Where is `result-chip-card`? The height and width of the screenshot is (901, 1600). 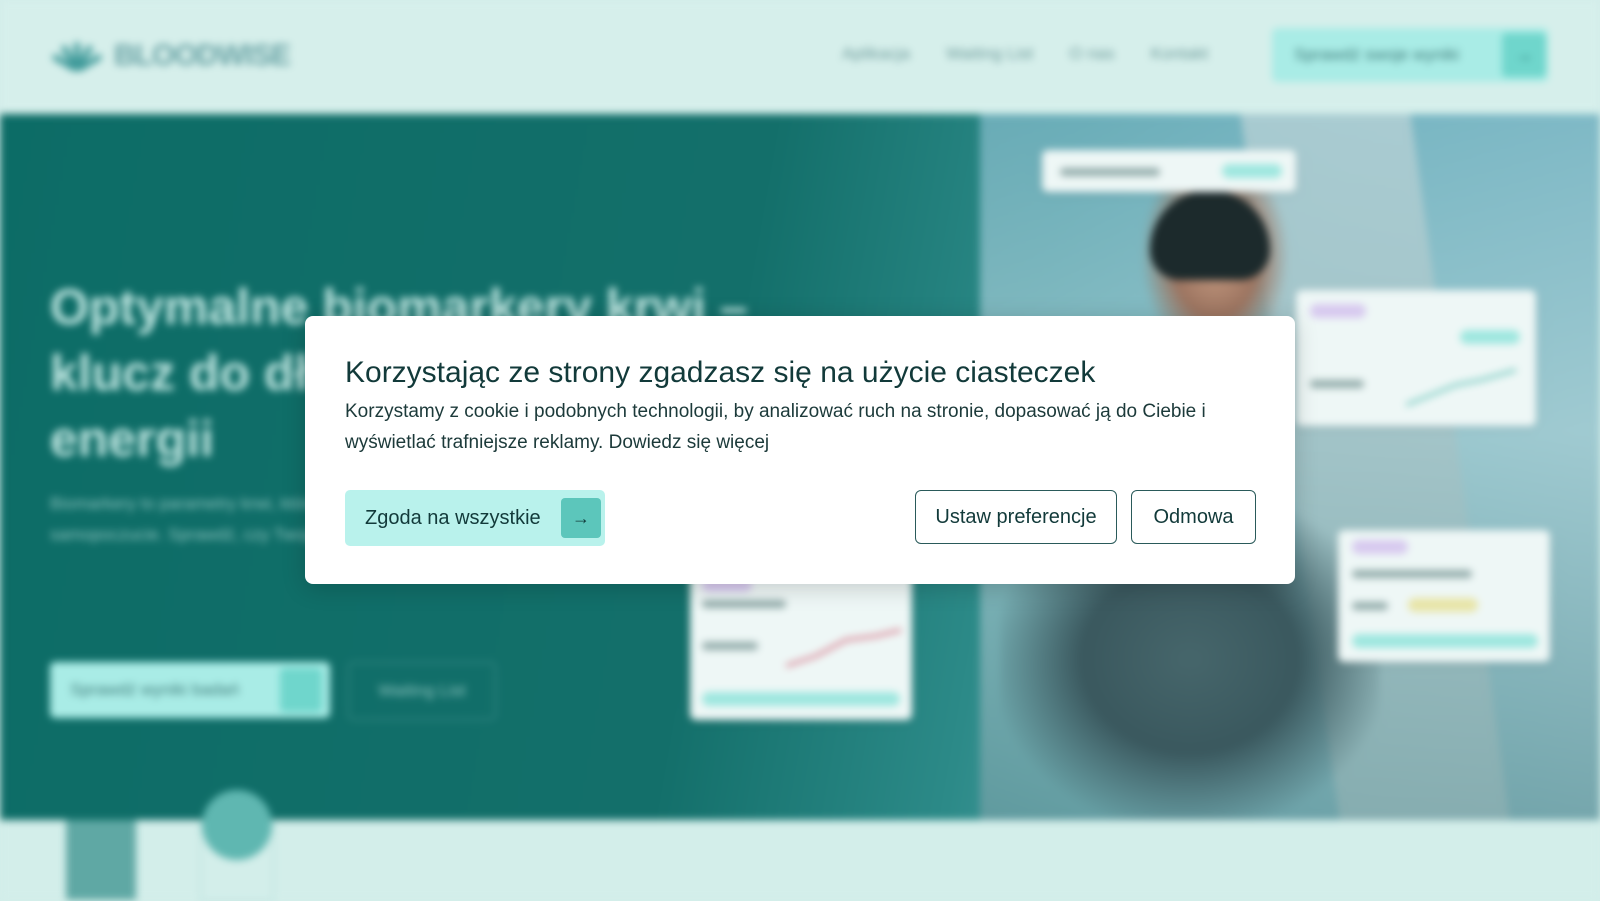
result-chip-card is located at coordinates (1169, 171).